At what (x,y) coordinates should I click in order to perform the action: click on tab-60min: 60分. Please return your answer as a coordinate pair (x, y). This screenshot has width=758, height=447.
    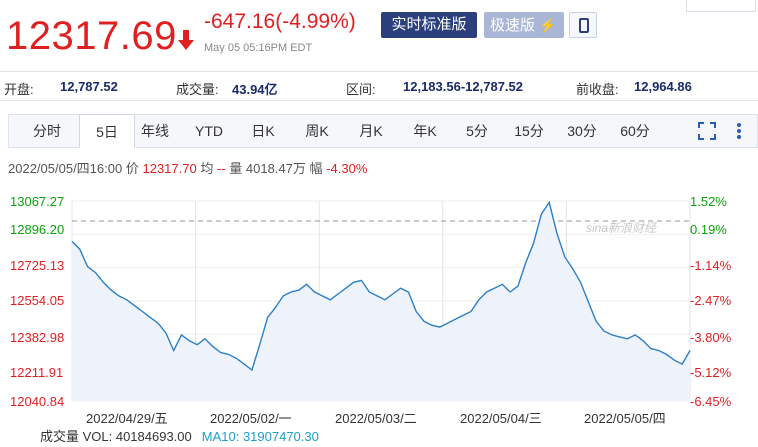
    Looking at the image, I should click on (635, 131).